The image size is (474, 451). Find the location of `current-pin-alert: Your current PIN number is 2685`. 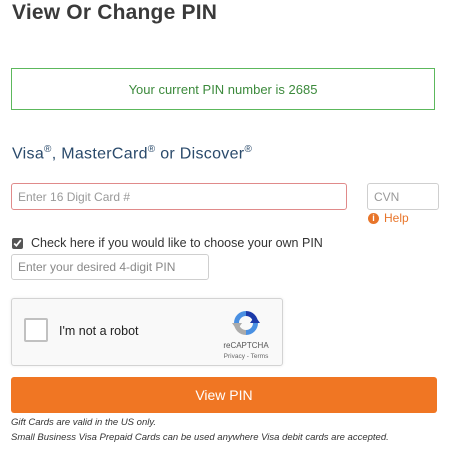

current-pin-alert: Your current PIN number is 2685 is located at coordinates (223, 89).